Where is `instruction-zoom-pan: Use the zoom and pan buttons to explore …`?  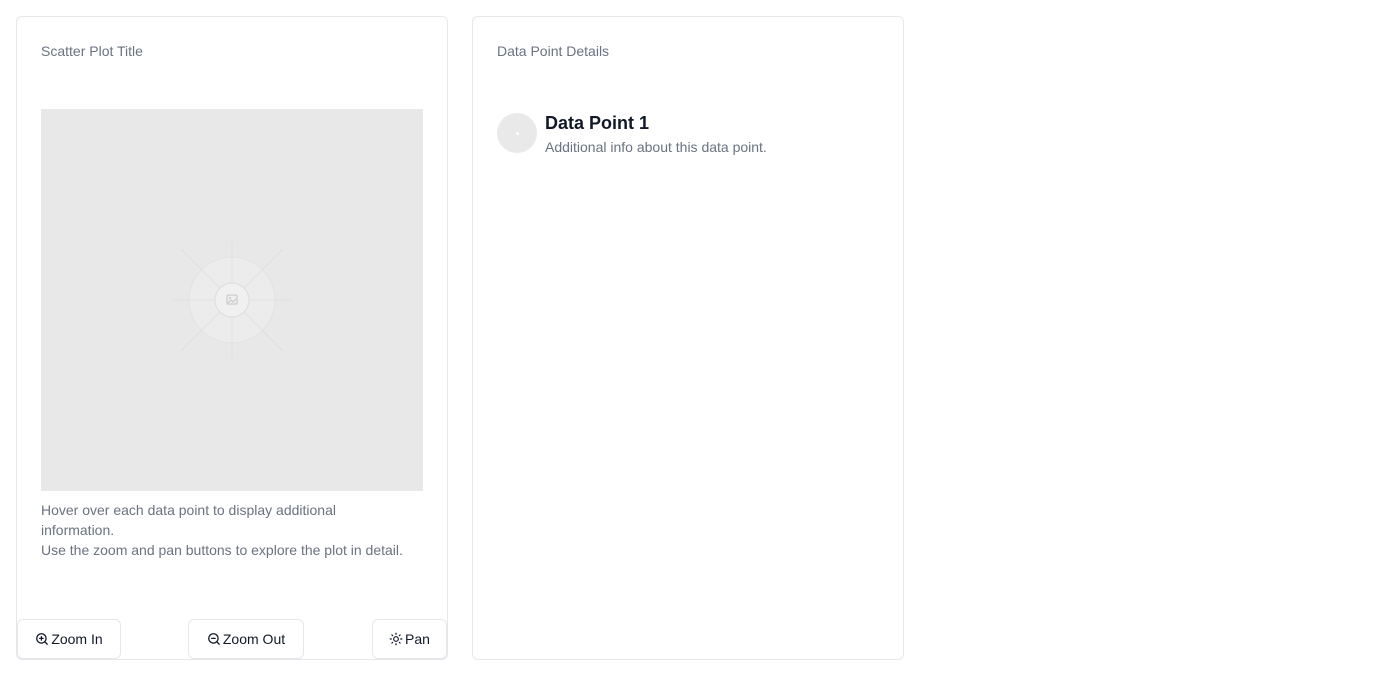
instruction-zoom-pan: Use the zoom and pan buttons to explore … is located at coordinates (222, 550).